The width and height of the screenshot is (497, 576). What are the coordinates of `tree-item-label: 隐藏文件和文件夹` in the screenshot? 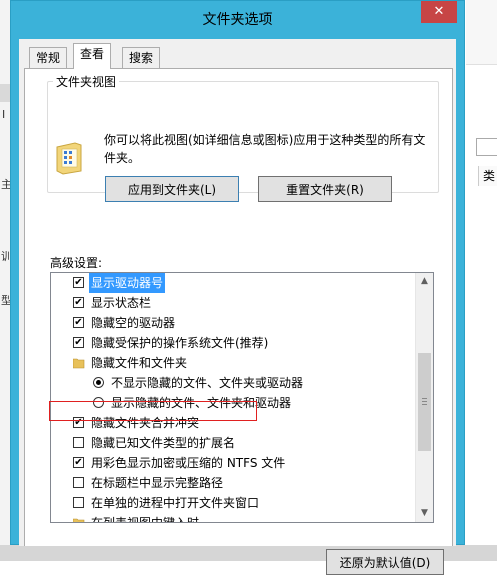 It's located at (139, 363).